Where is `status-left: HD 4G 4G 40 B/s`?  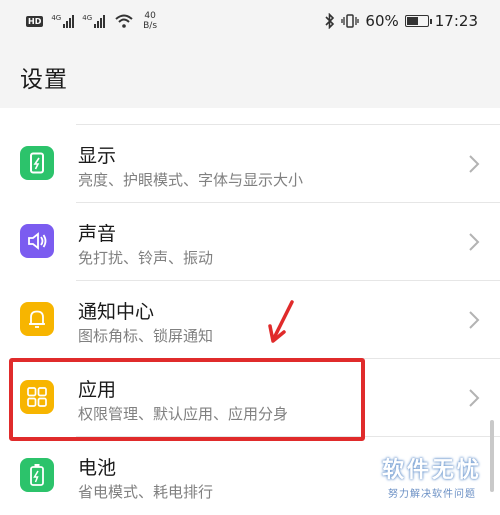 status-left: HD 4G 4G 40 B/s is located at coordinates (91, 21).